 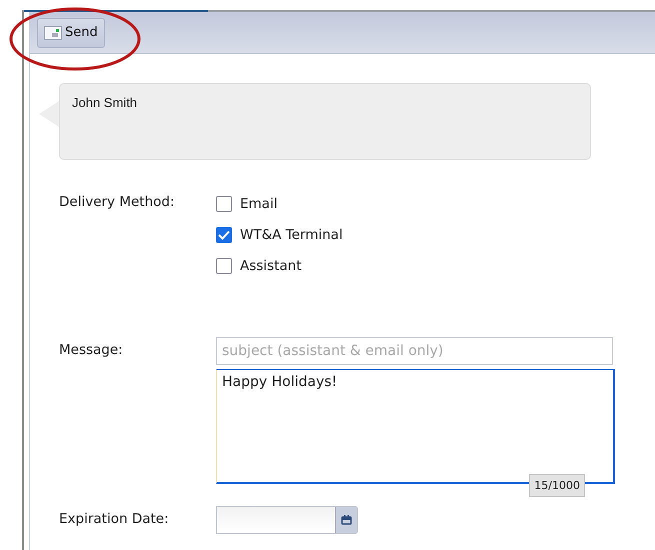 What do you see at coordinates (271, 266) in the screenshot?
I see `checkbox-label: Assistant` at bounding box center [271, 266].